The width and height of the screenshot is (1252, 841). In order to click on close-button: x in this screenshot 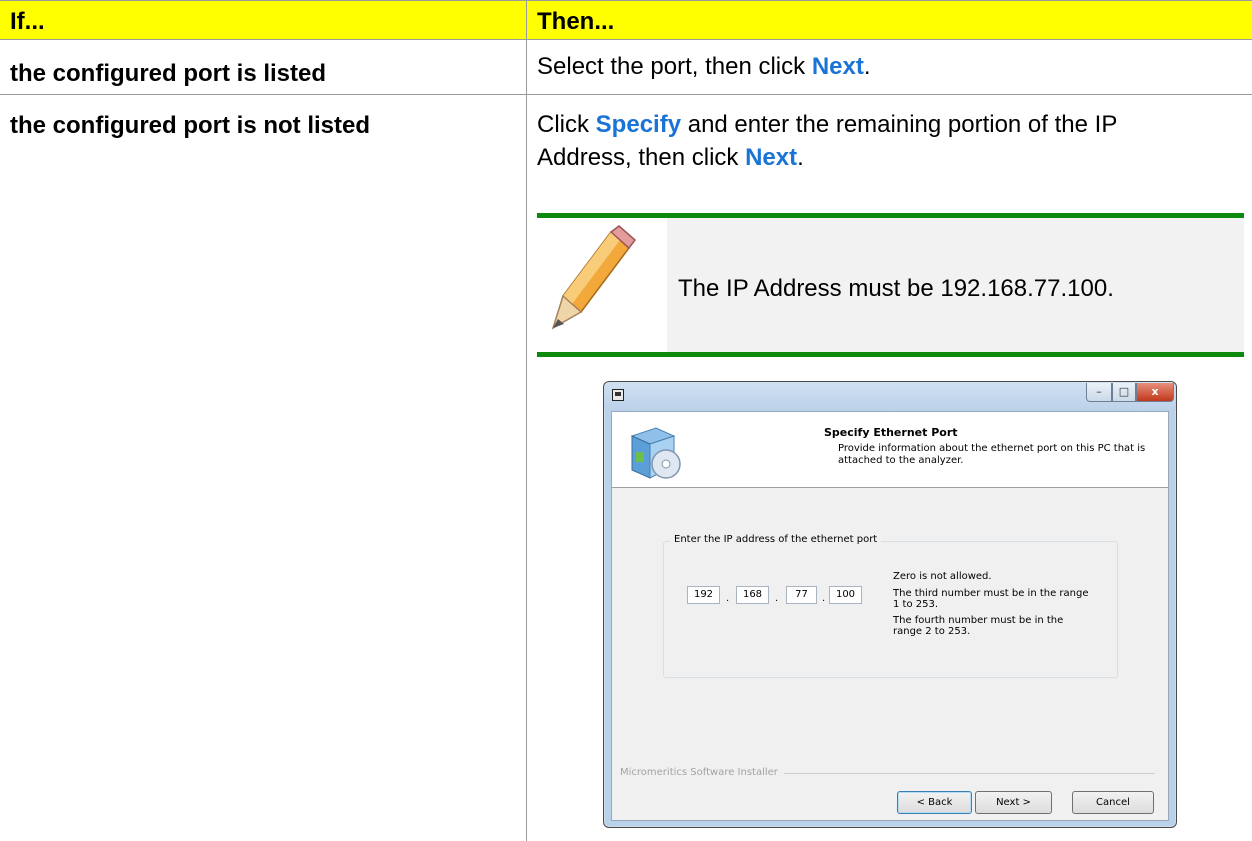, I will do `click(1155, 392)`.